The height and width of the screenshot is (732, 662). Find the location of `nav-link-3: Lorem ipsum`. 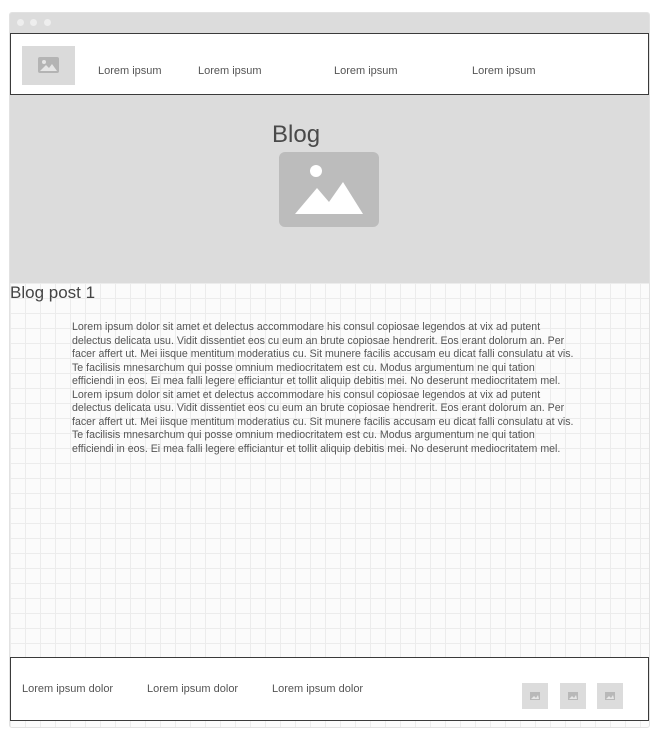

nav-link-3: Lorem ipsum is located at coordinates (366, 71).